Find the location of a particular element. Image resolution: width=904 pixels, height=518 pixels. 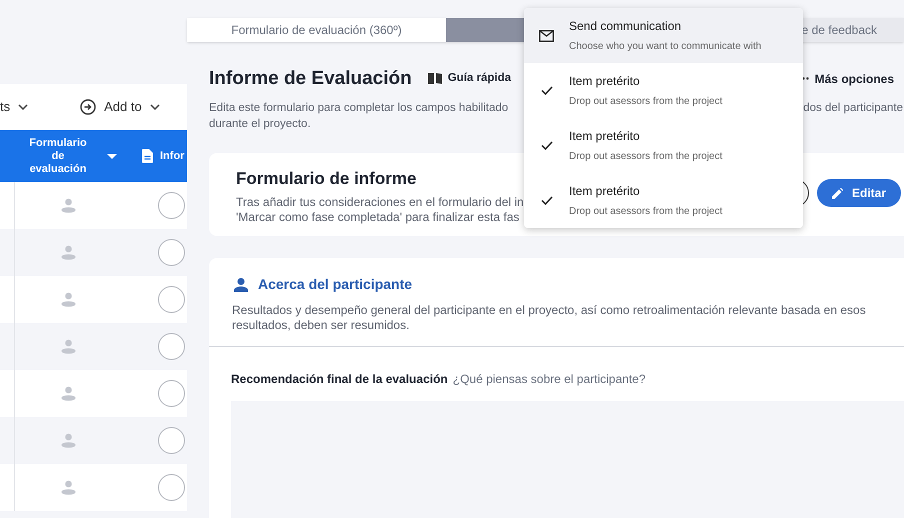

description-text: durante el proyecto. is located at coordinates (260, 124).